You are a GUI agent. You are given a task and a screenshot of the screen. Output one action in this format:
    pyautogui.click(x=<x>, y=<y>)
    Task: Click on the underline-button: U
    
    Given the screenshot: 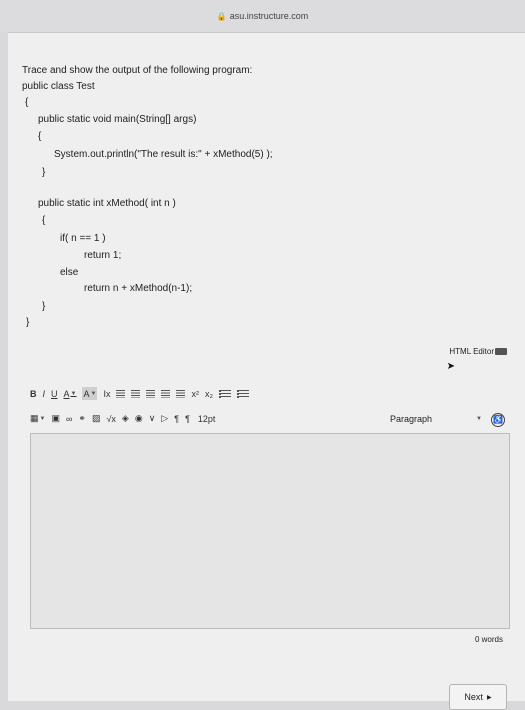 What is the action you would take?
    pyautogui.click(x=54, y=393)
    